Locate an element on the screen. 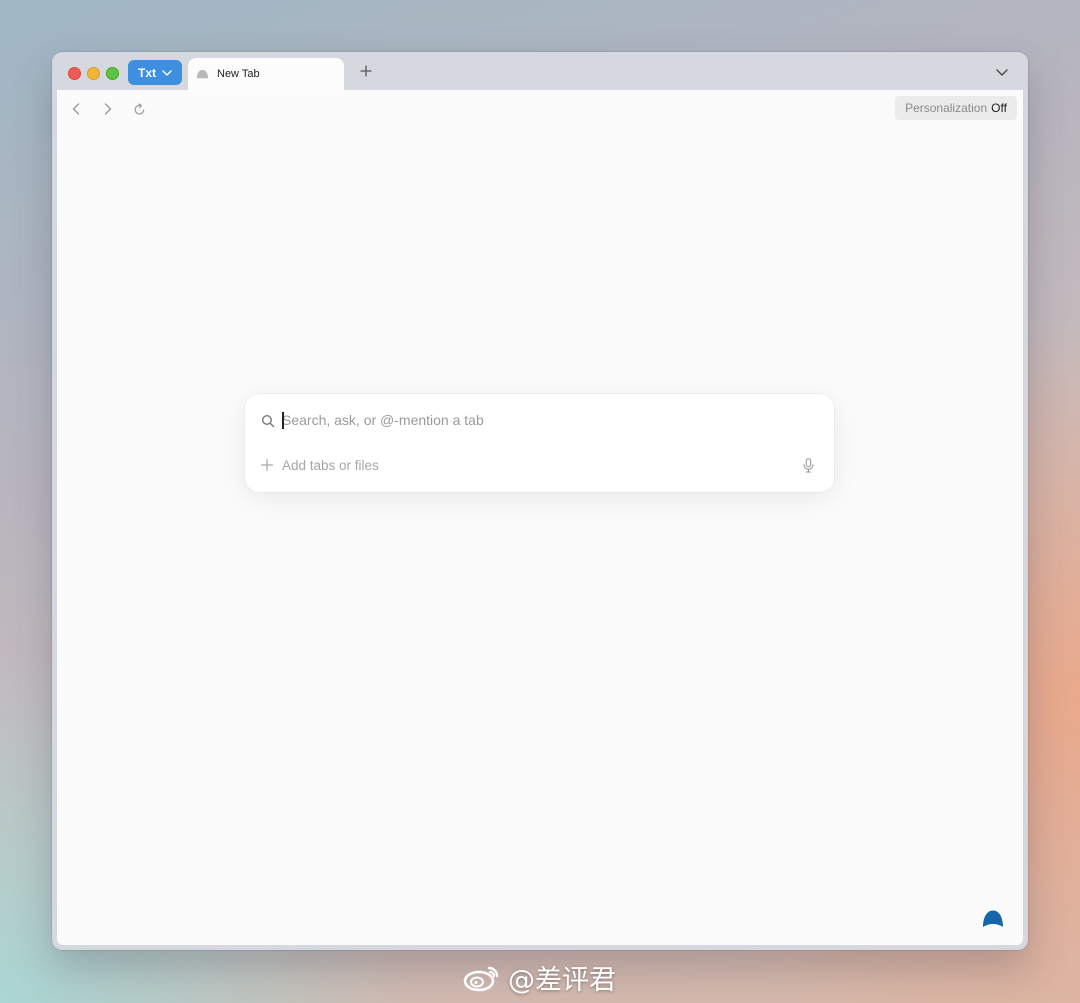 The width and height of the screenshot is (1080, 1003). forward-button is located at coordinates (108, 109).